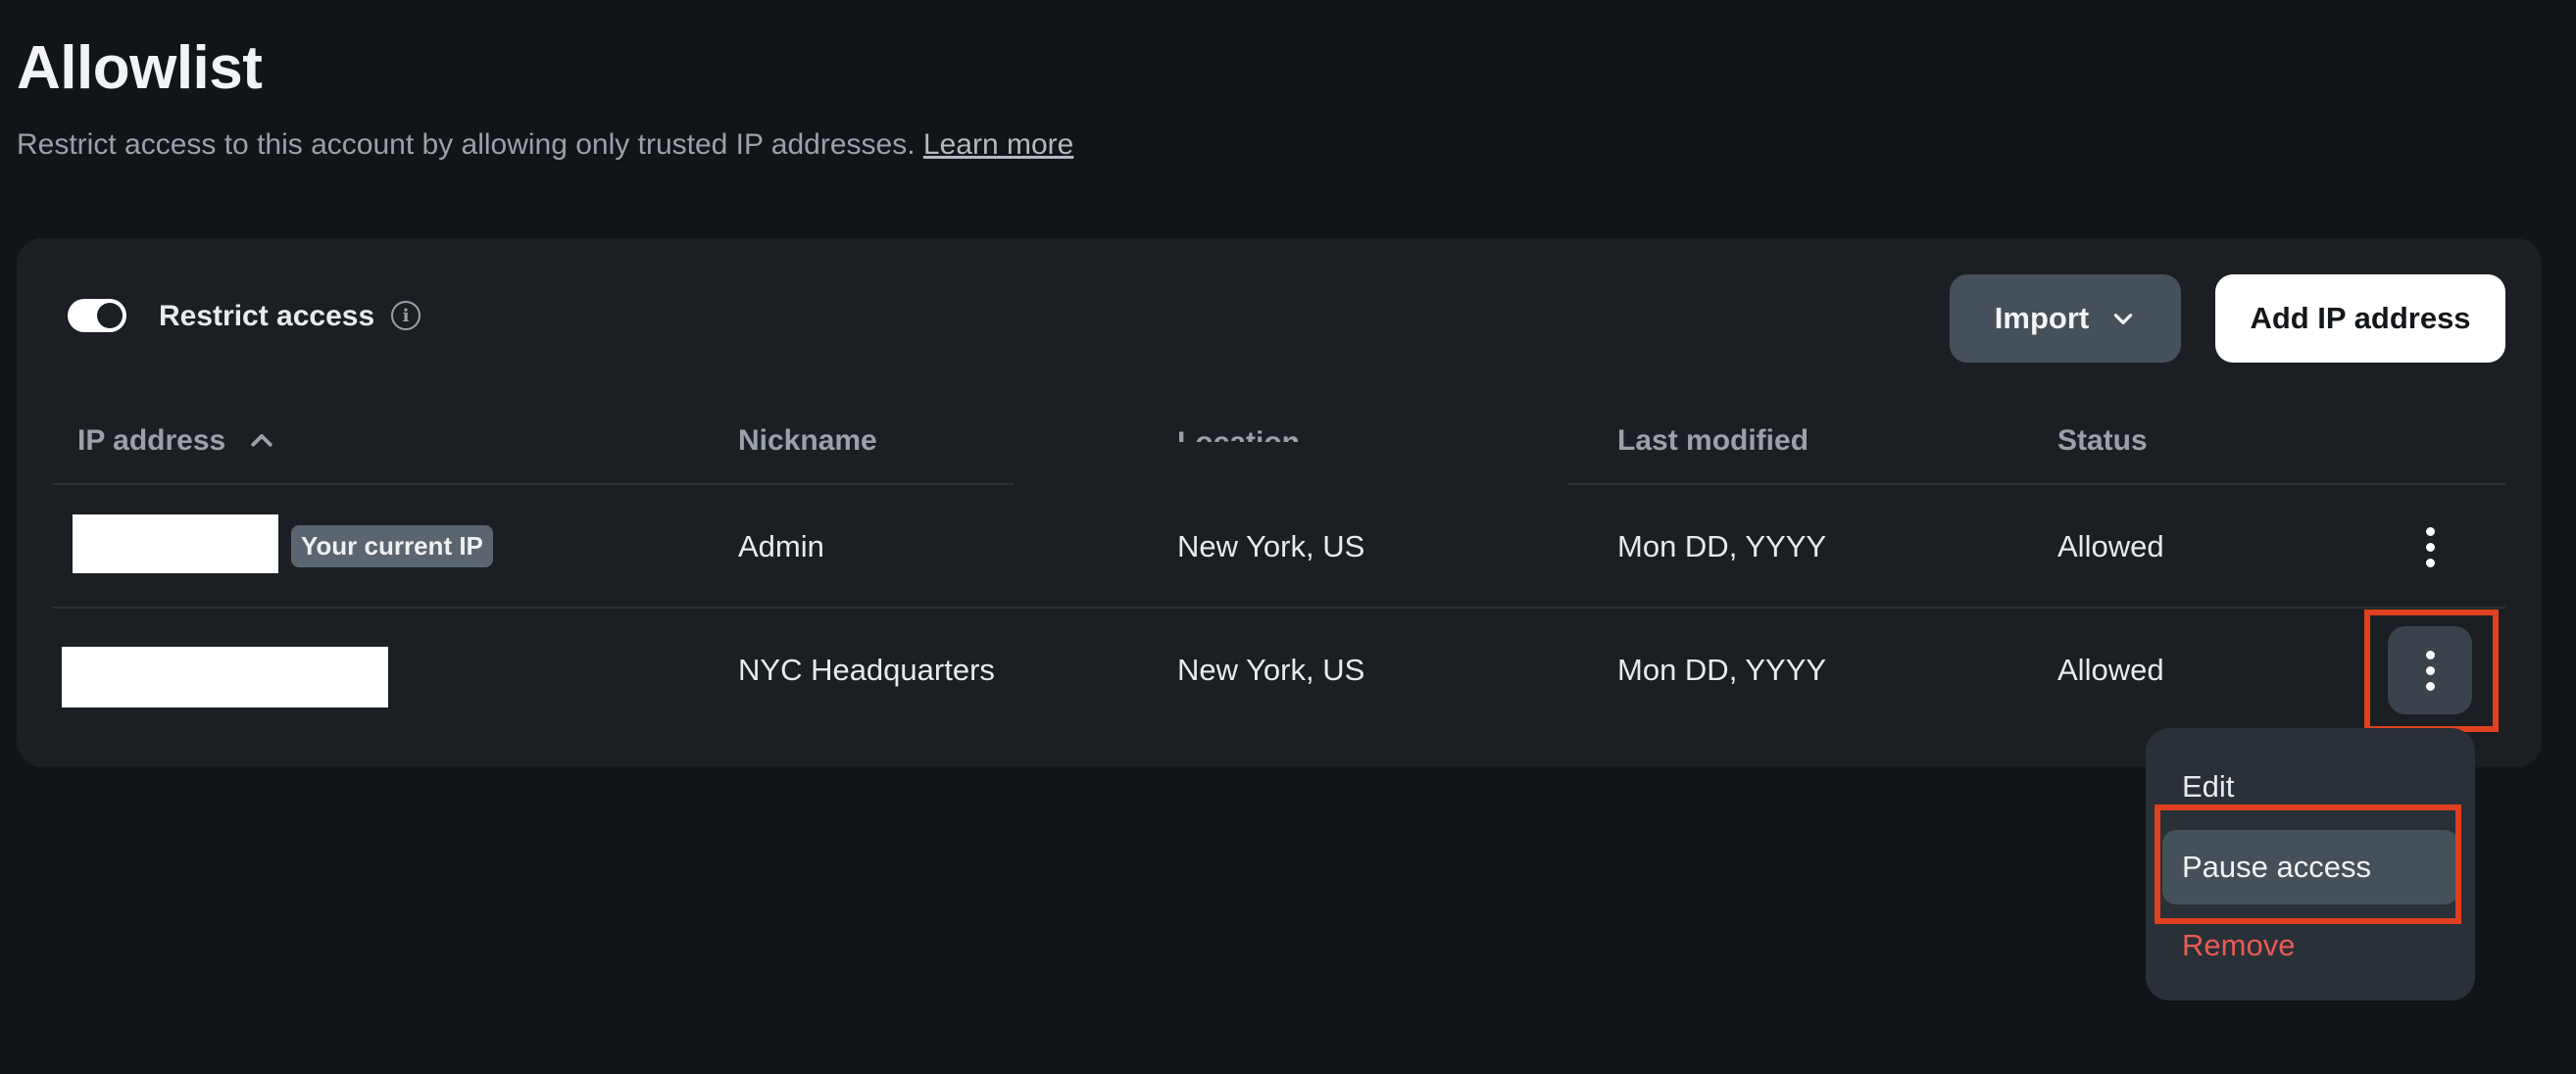 This screenshot has height=1074, width=2576. Describe the element at coordinates (533, 484) in the screenshot. I see `header-divider-left` at that location.